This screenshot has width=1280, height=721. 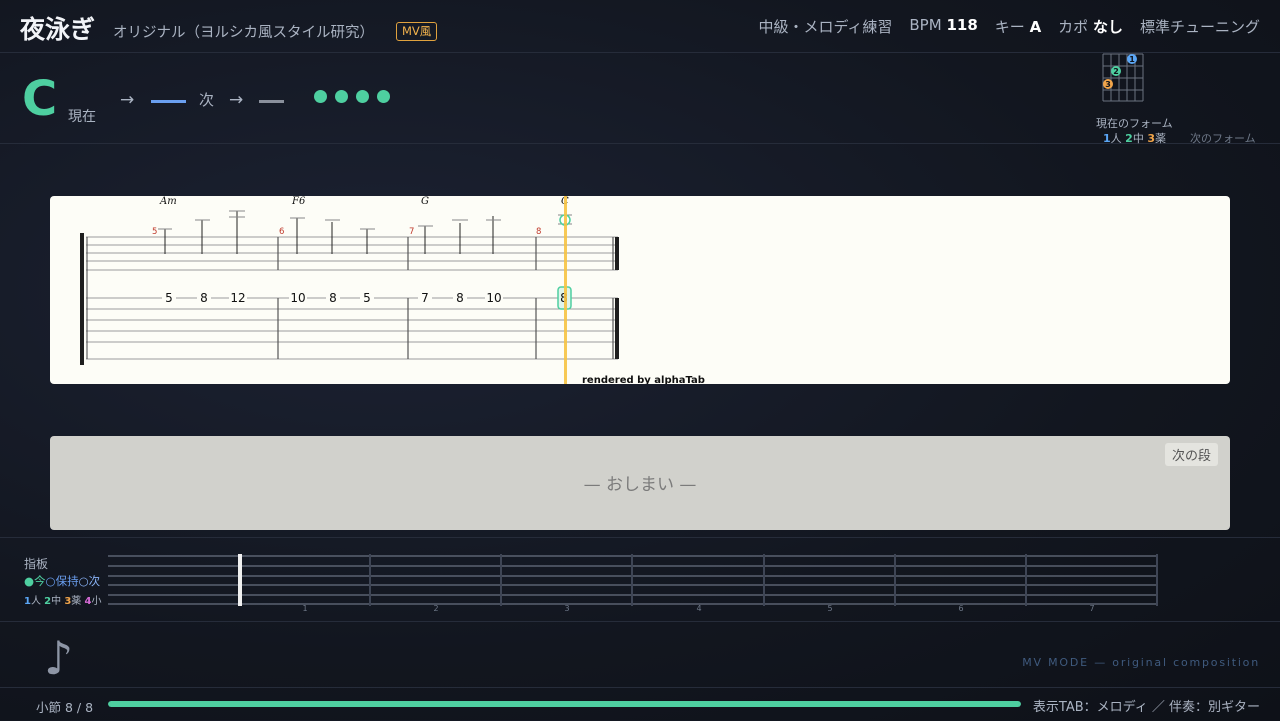 What do you see at coordinates (271, 101) in the screenshot?
I see `after-next-chord-placeholder` at bounding box center [271, 101].